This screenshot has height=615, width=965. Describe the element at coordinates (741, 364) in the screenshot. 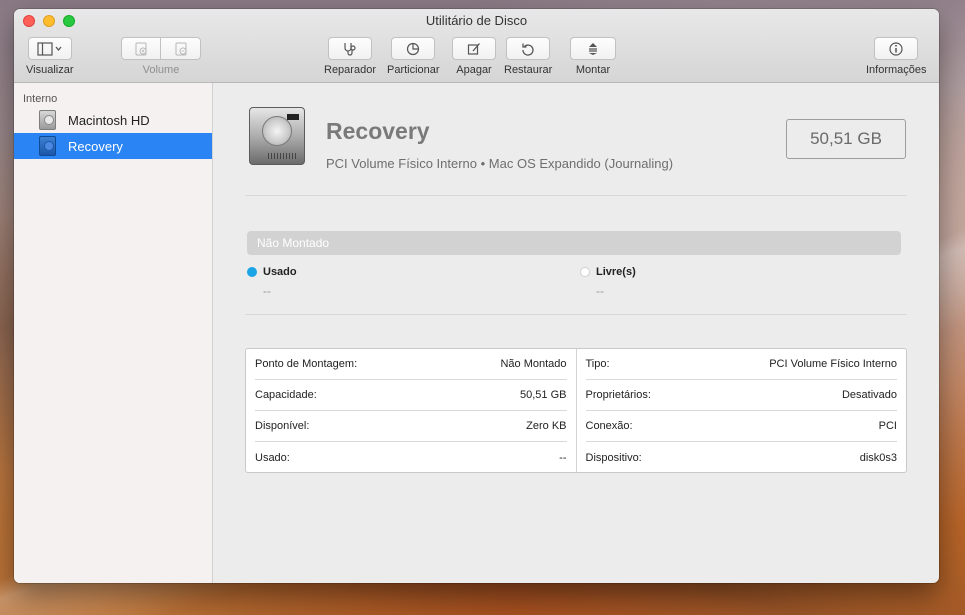

I see `info-row-type: Tipo: PCI Volume Físico Interno` at that location.